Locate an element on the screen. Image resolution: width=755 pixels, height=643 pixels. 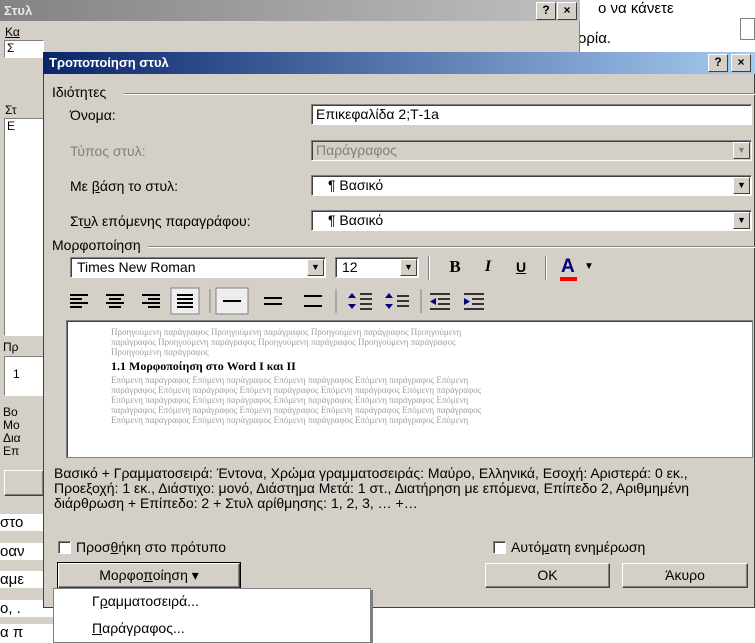
doc-text-fragment: αμε is located at coordinates (21, 579).